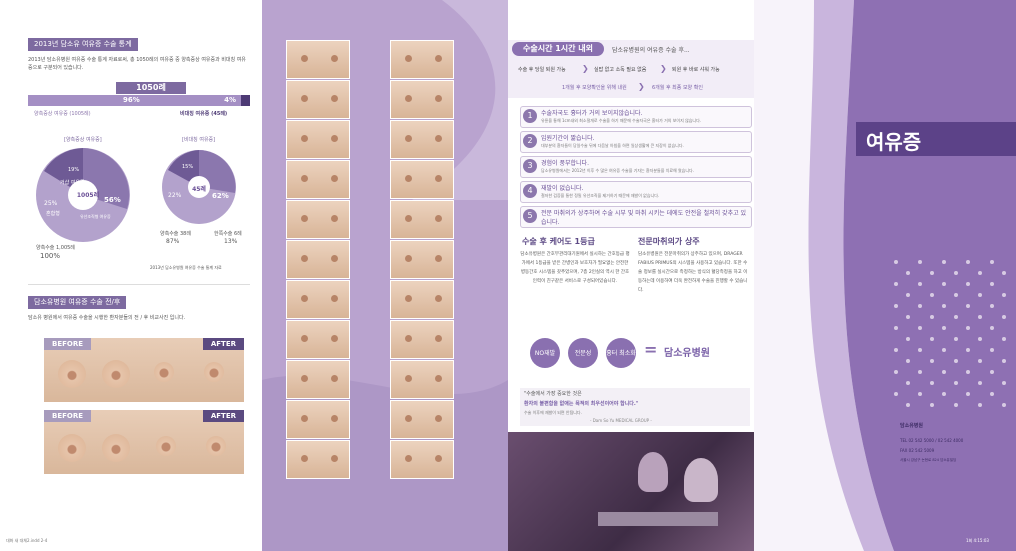  I want to click on benefit-title: 재발이 없습니다., so click(562, 188).